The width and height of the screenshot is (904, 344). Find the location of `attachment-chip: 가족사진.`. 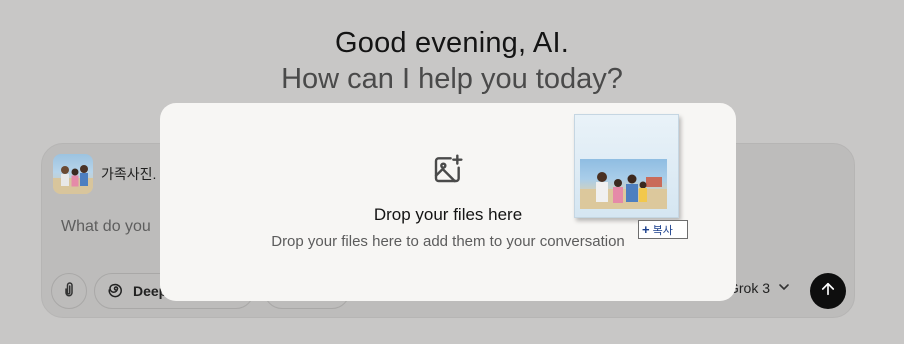

attachment-chip: 가족사진. is located at coordinates (104, 174).